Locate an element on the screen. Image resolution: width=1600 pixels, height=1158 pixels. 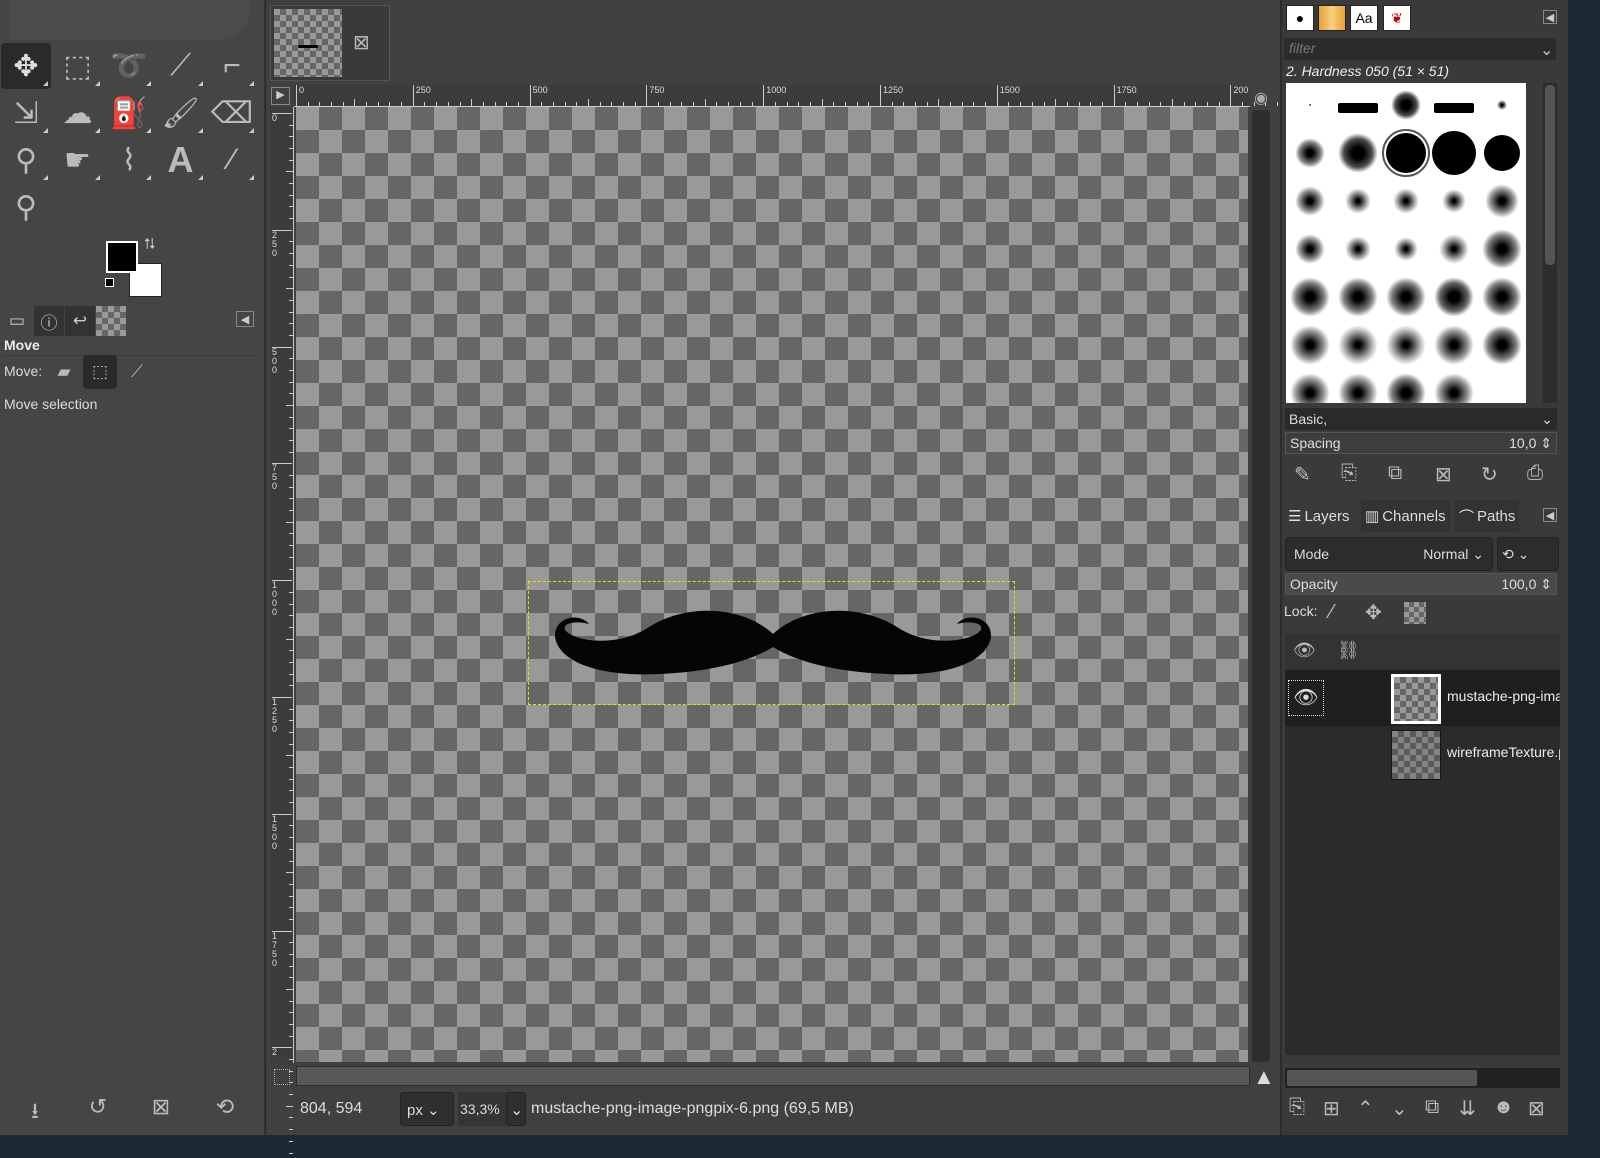
new-layer-group-icon: ⊞ is located at coordinates (1331, 1108).